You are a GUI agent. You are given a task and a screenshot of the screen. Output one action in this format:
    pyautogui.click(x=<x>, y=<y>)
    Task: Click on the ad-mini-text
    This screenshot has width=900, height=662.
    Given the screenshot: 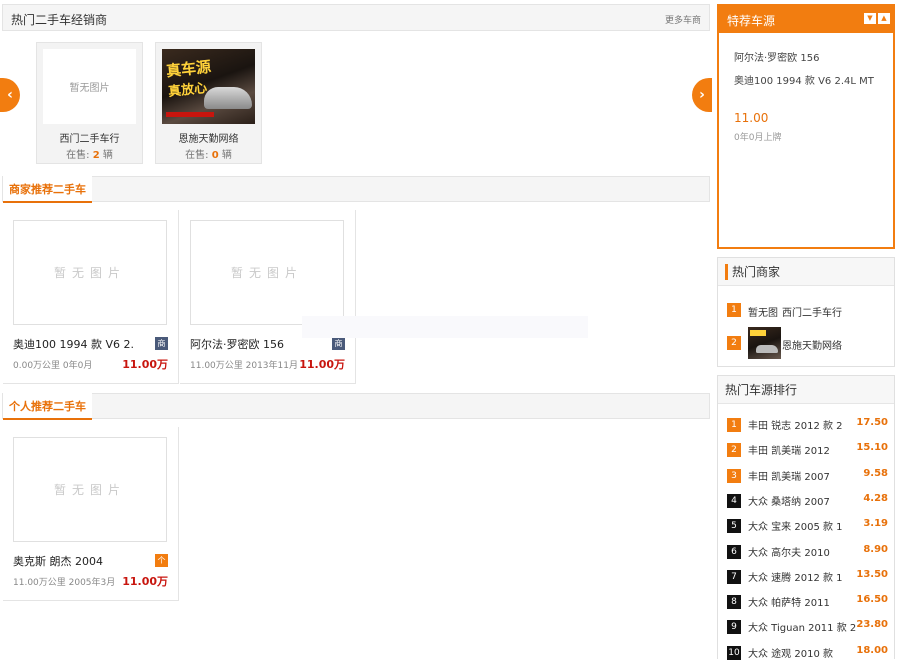 What is the action you would take?
    pyautogui.click(x=758, y=333)
    